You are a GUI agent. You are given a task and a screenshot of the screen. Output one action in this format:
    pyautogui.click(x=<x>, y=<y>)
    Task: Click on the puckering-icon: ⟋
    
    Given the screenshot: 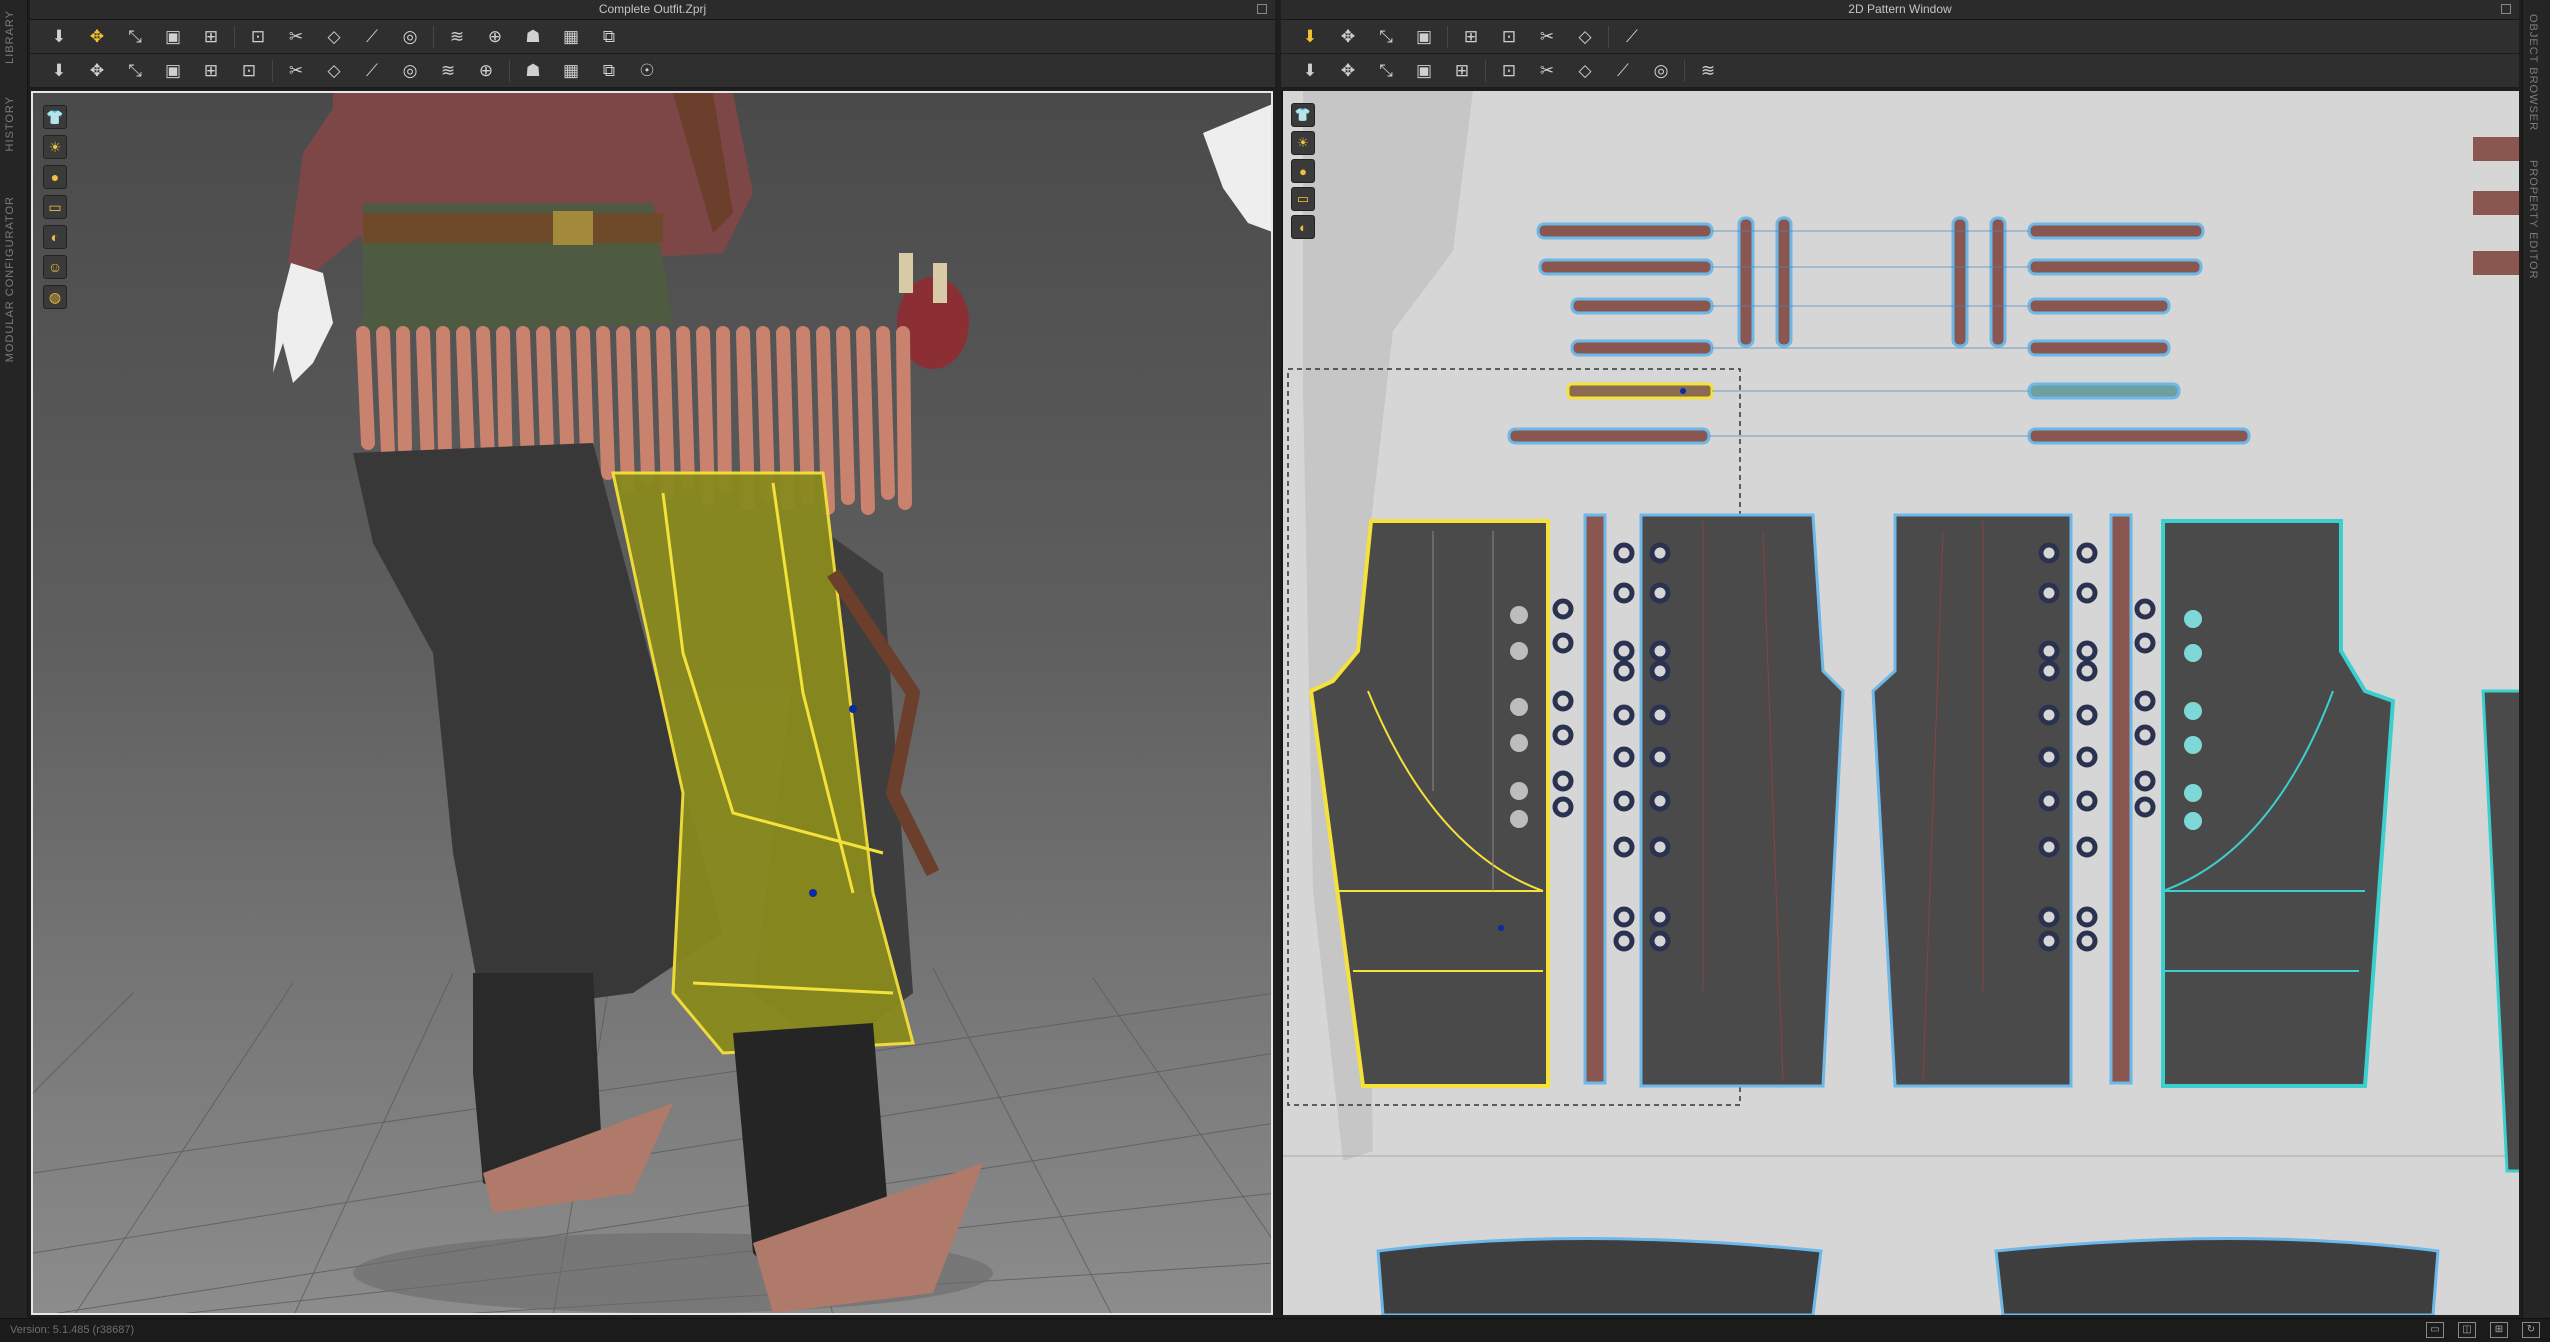 What is the action you would take?
    pyautogui.click(x=372, y=71)
    